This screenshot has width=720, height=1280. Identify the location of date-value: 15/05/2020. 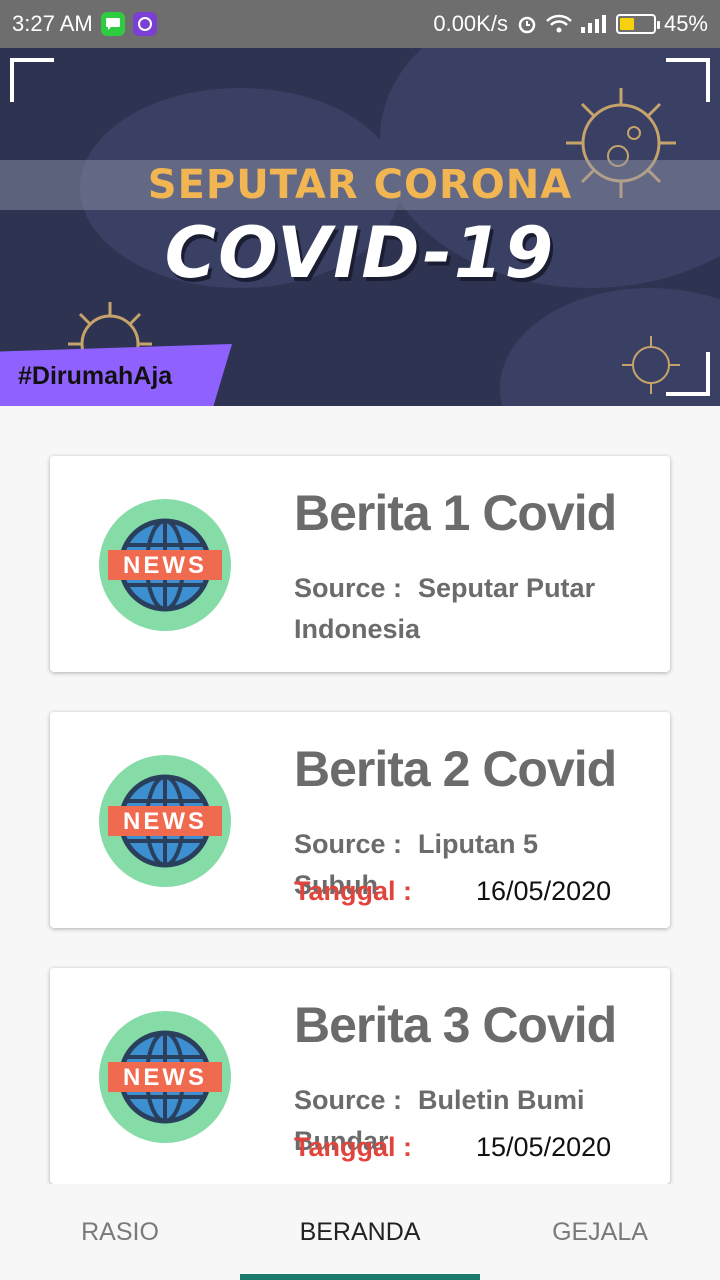
(544, 1147).